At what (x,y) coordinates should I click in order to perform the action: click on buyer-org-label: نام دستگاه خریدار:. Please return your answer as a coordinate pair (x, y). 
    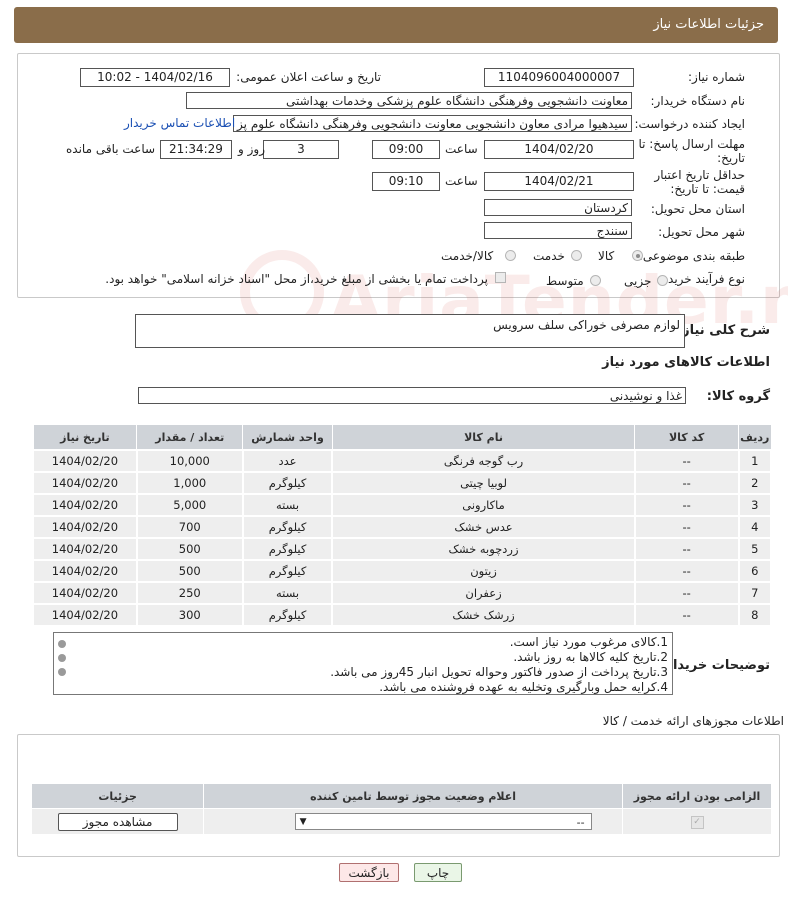
    Looking at the image, I should click on (698, 101).